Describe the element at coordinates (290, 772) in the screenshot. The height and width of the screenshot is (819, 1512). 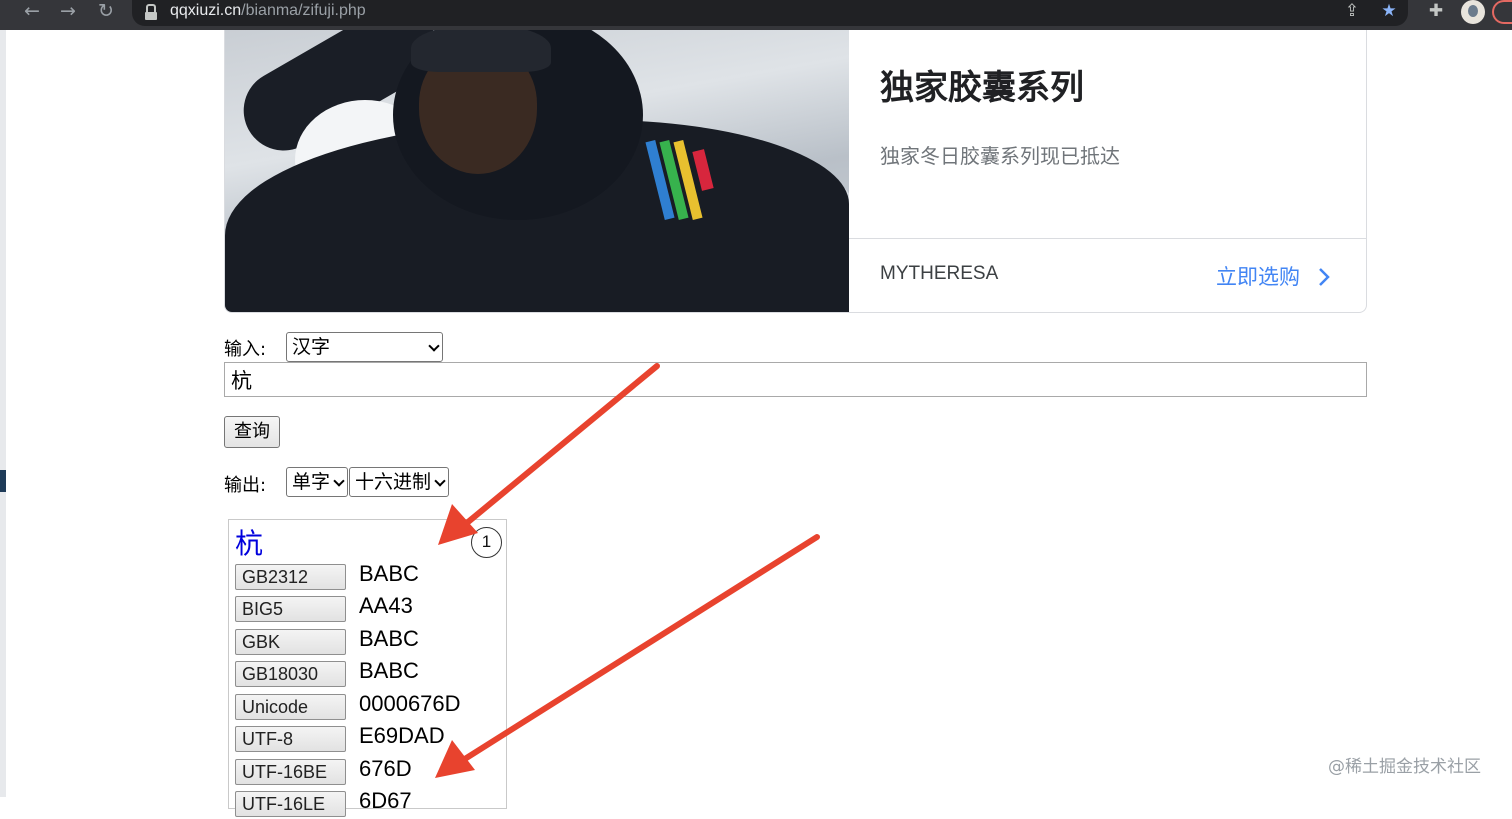
I see `encoding-button-utf16be: UTF-16BE` at that location.